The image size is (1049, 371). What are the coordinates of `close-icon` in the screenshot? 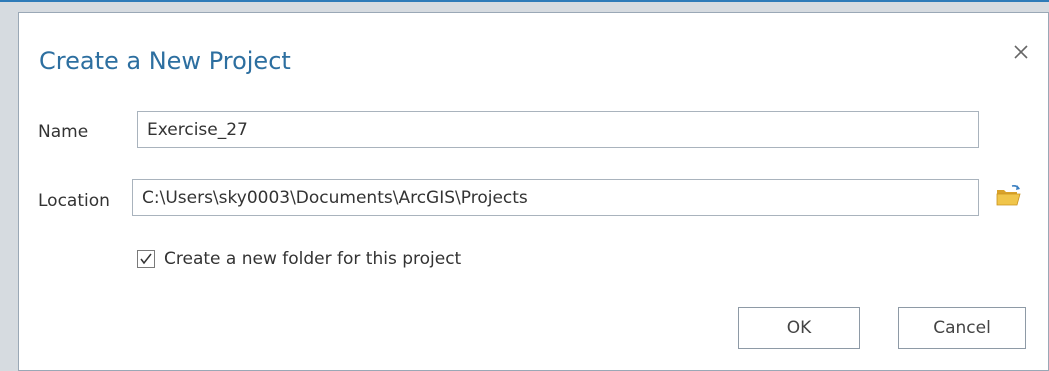 It's located at (1021, 52).